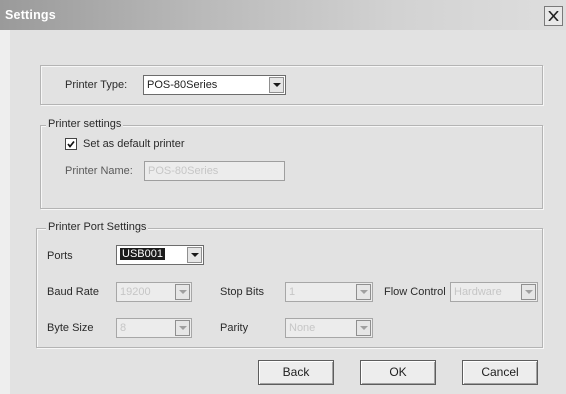 This screenshot has height=394, width=566. Describe the element at coordinates (292, 292) in the screenshot. I see `stop-bits-value: 1` at that location.